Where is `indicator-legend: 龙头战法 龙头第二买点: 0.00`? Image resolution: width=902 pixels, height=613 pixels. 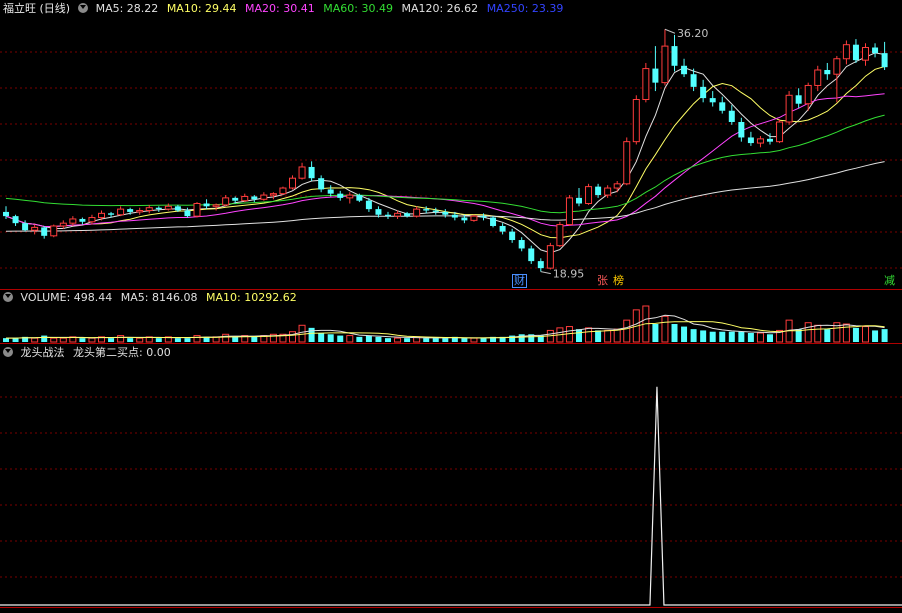
indicator-legend: 龙头战法 龙头第二买点: 0.00 is located at coordinates (88, 353).